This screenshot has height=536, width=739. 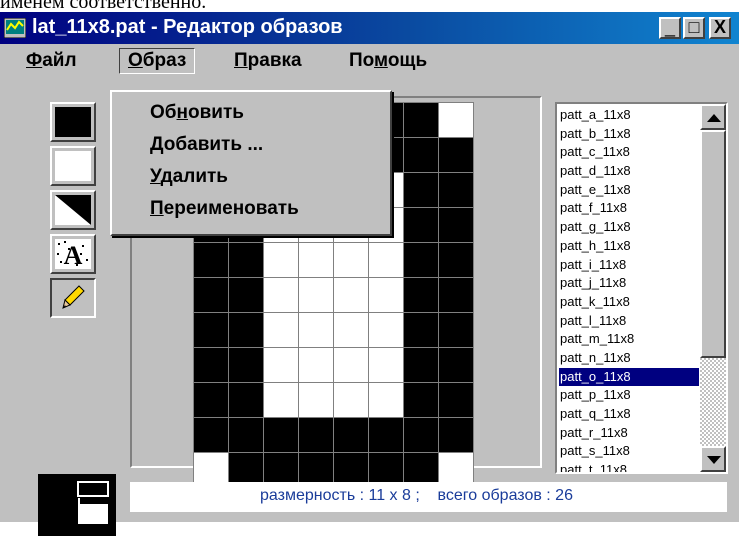 What do you see at coordinates (629, 246) in the screenshot?
I see `pattern-list-item: patt_h_11x8` at bounding box center [629, 246].